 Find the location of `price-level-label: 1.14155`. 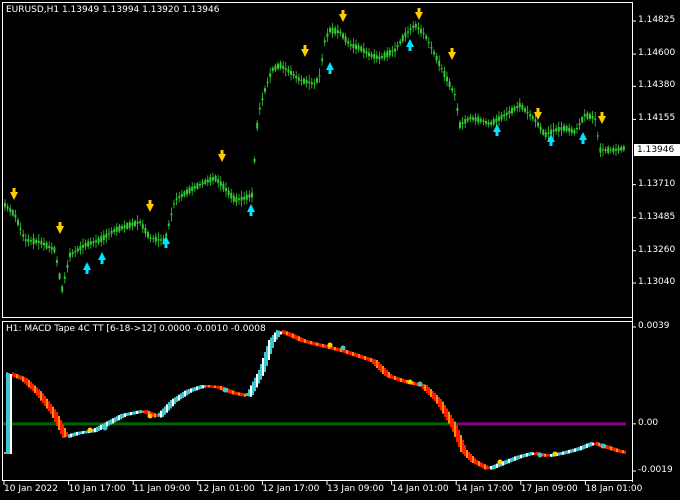

price-level-label: 1.14155 is located at coordinates (657, 118).